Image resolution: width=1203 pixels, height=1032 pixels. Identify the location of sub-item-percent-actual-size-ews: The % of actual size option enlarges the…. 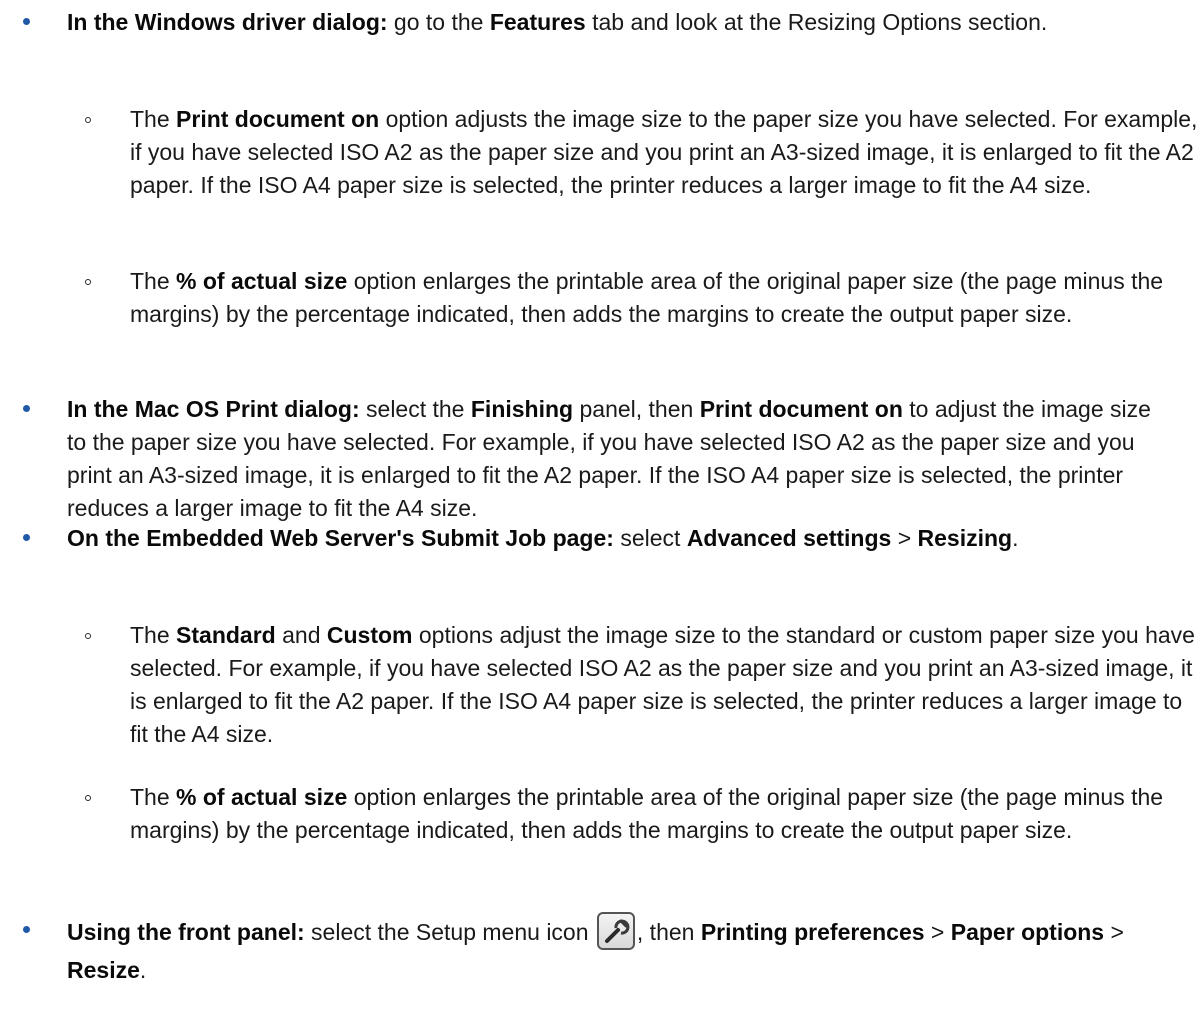
(600, 814).